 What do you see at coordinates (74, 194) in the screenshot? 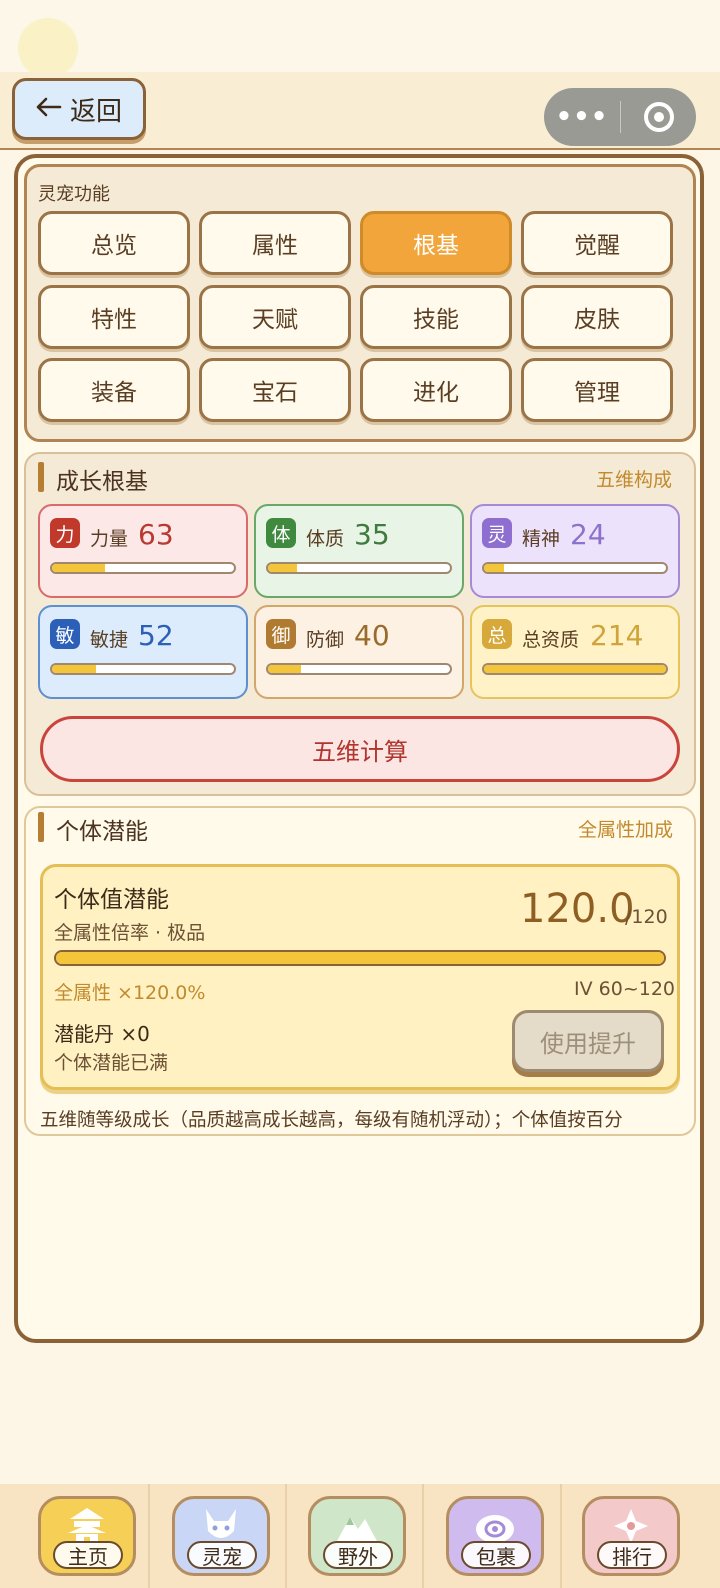
I see `functions-title: 灵宠功能` at bounding box center [74, 194].